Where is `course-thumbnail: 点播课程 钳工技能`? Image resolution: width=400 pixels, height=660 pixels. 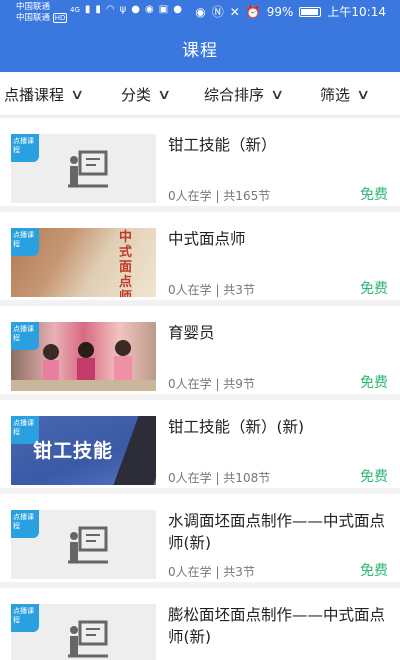 course-thumbnail: 点播课程 钳工技能 is located at coordinates (83, 450).